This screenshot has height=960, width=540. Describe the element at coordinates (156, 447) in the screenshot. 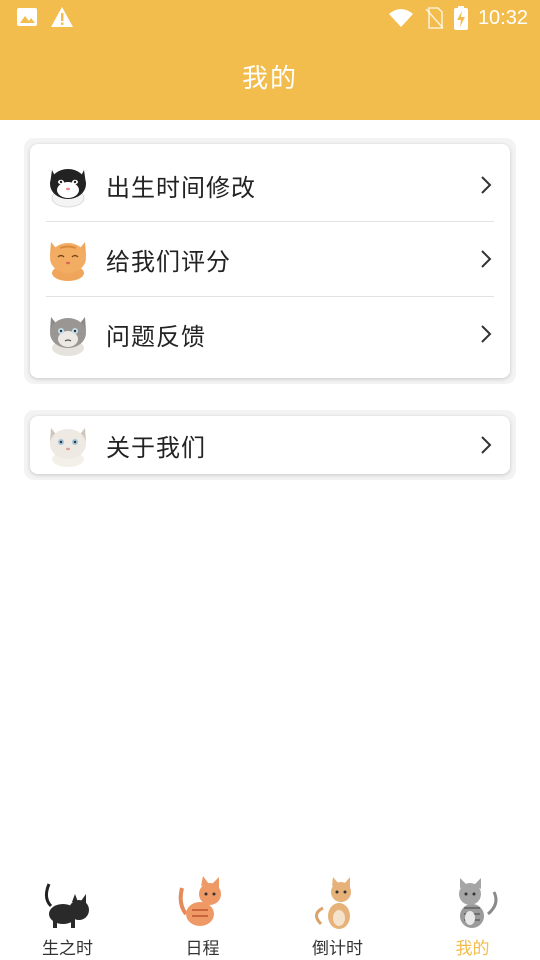

I see `menu-item-label: 关于我们` at that location.